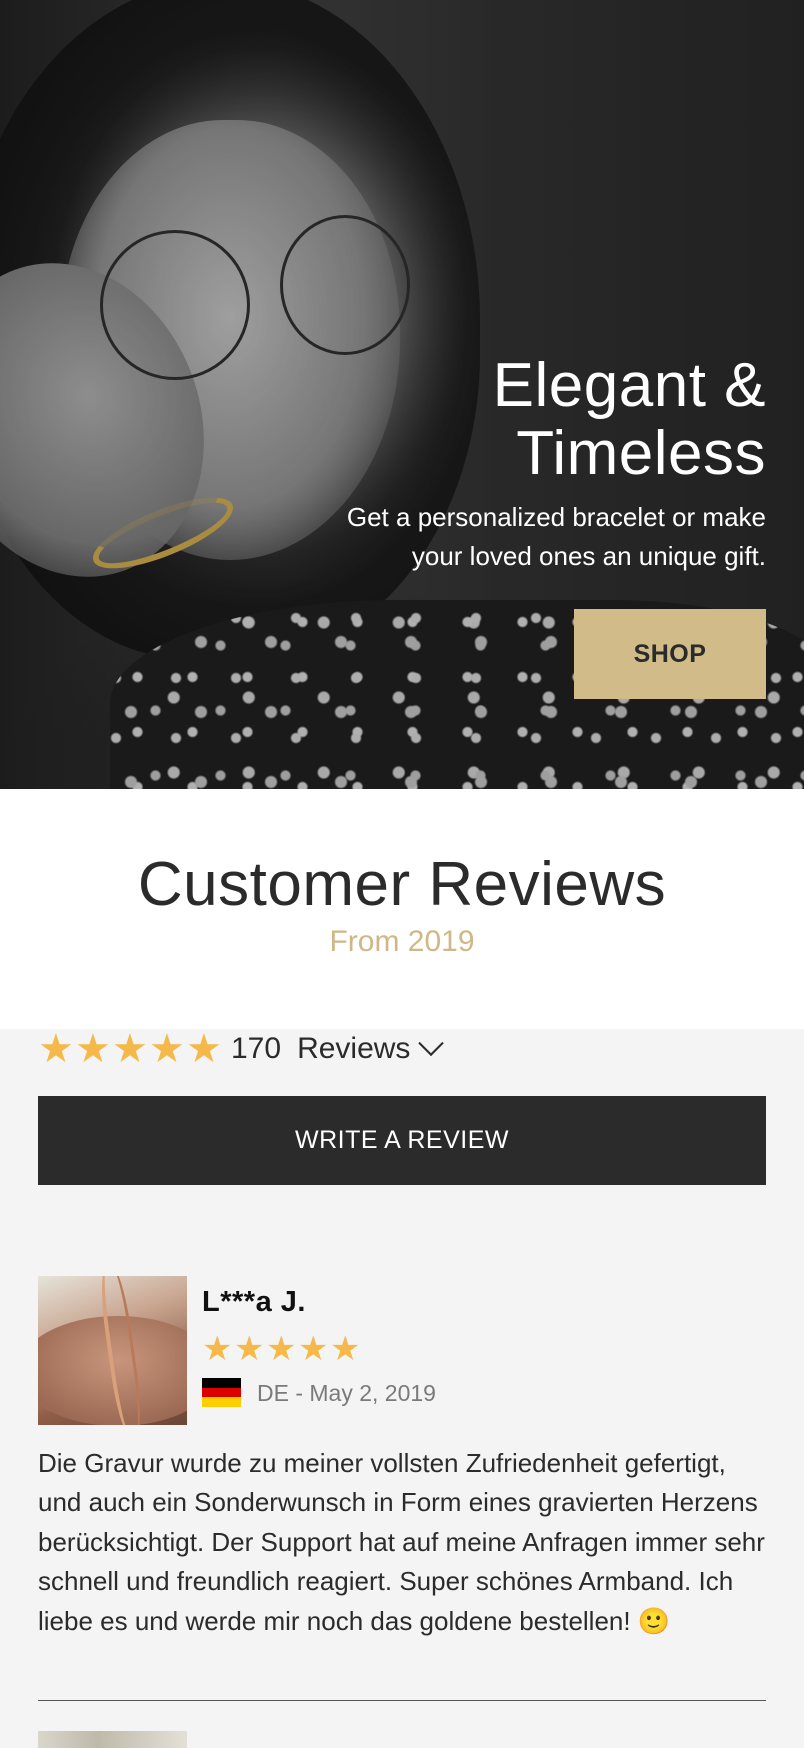 This screenshot has width=804, height=1748. Describe the element at coordinates (402, 941) in the screenshot. I see `reviews-subtitle: From 2019` at that location.